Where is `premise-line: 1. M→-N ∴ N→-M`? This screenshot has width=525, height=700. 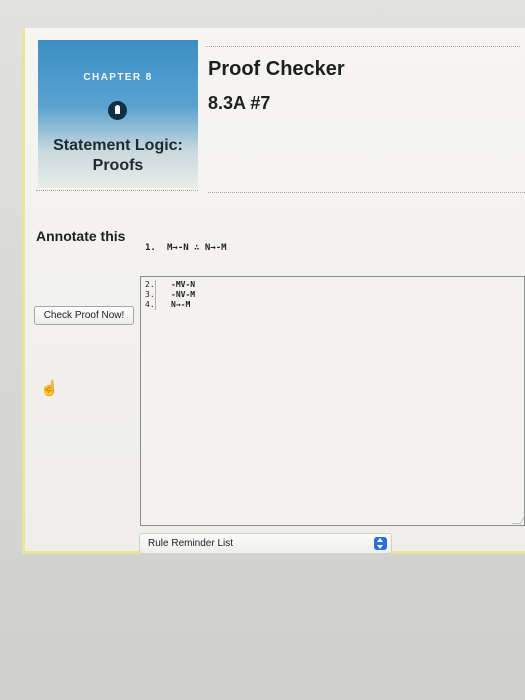 premise-line: 1. M→-N ∴ N→-M is located at coordinates (186, 248).